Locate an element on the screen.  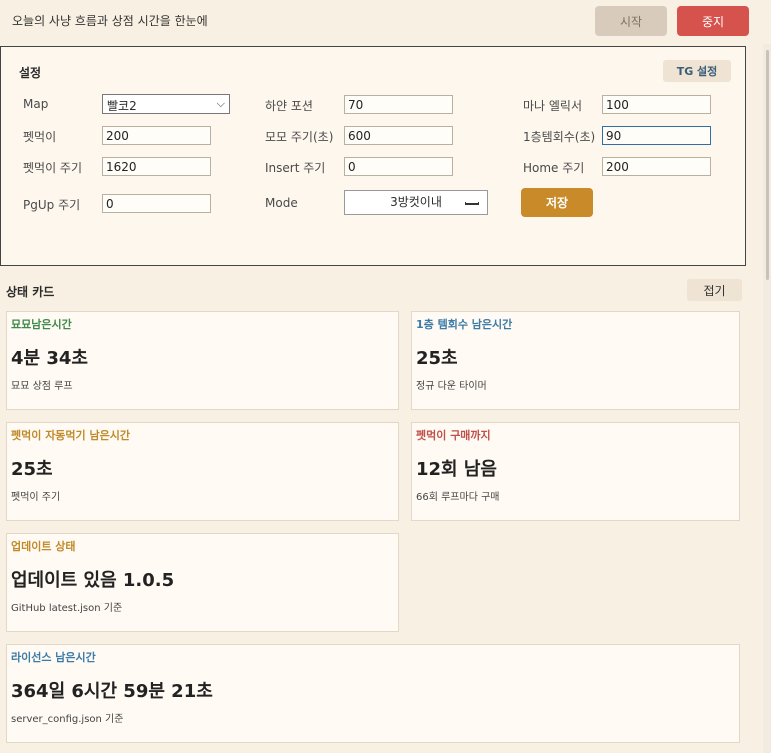
page-subtitle: 오늘의 사냥 흐름과 상점 시간을 한눈에 is located at coordinates (110, 21).